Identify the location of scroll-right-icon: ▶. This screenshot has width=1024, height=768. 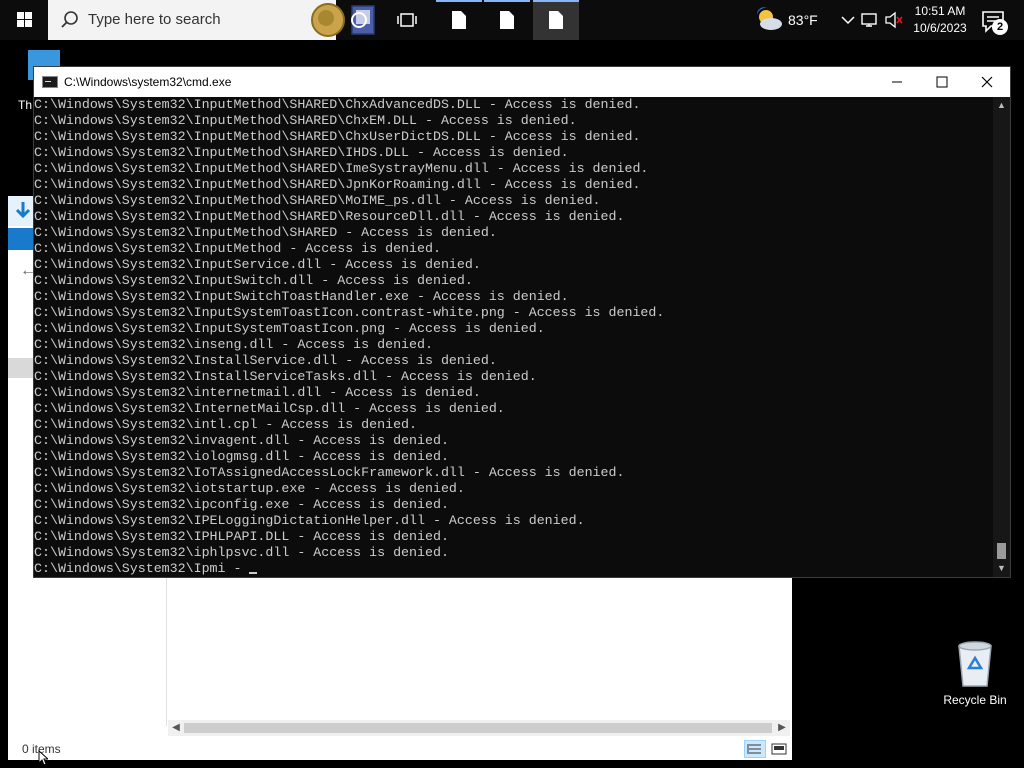
(782, 728).